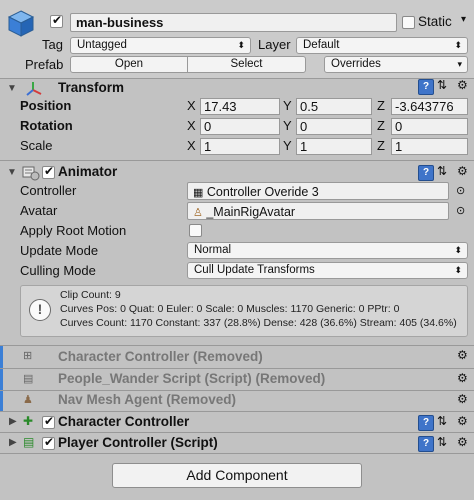  Describe the element at coordinates (237, 475) in the screenshot. I see `add-component-button: Add Component` at that location.